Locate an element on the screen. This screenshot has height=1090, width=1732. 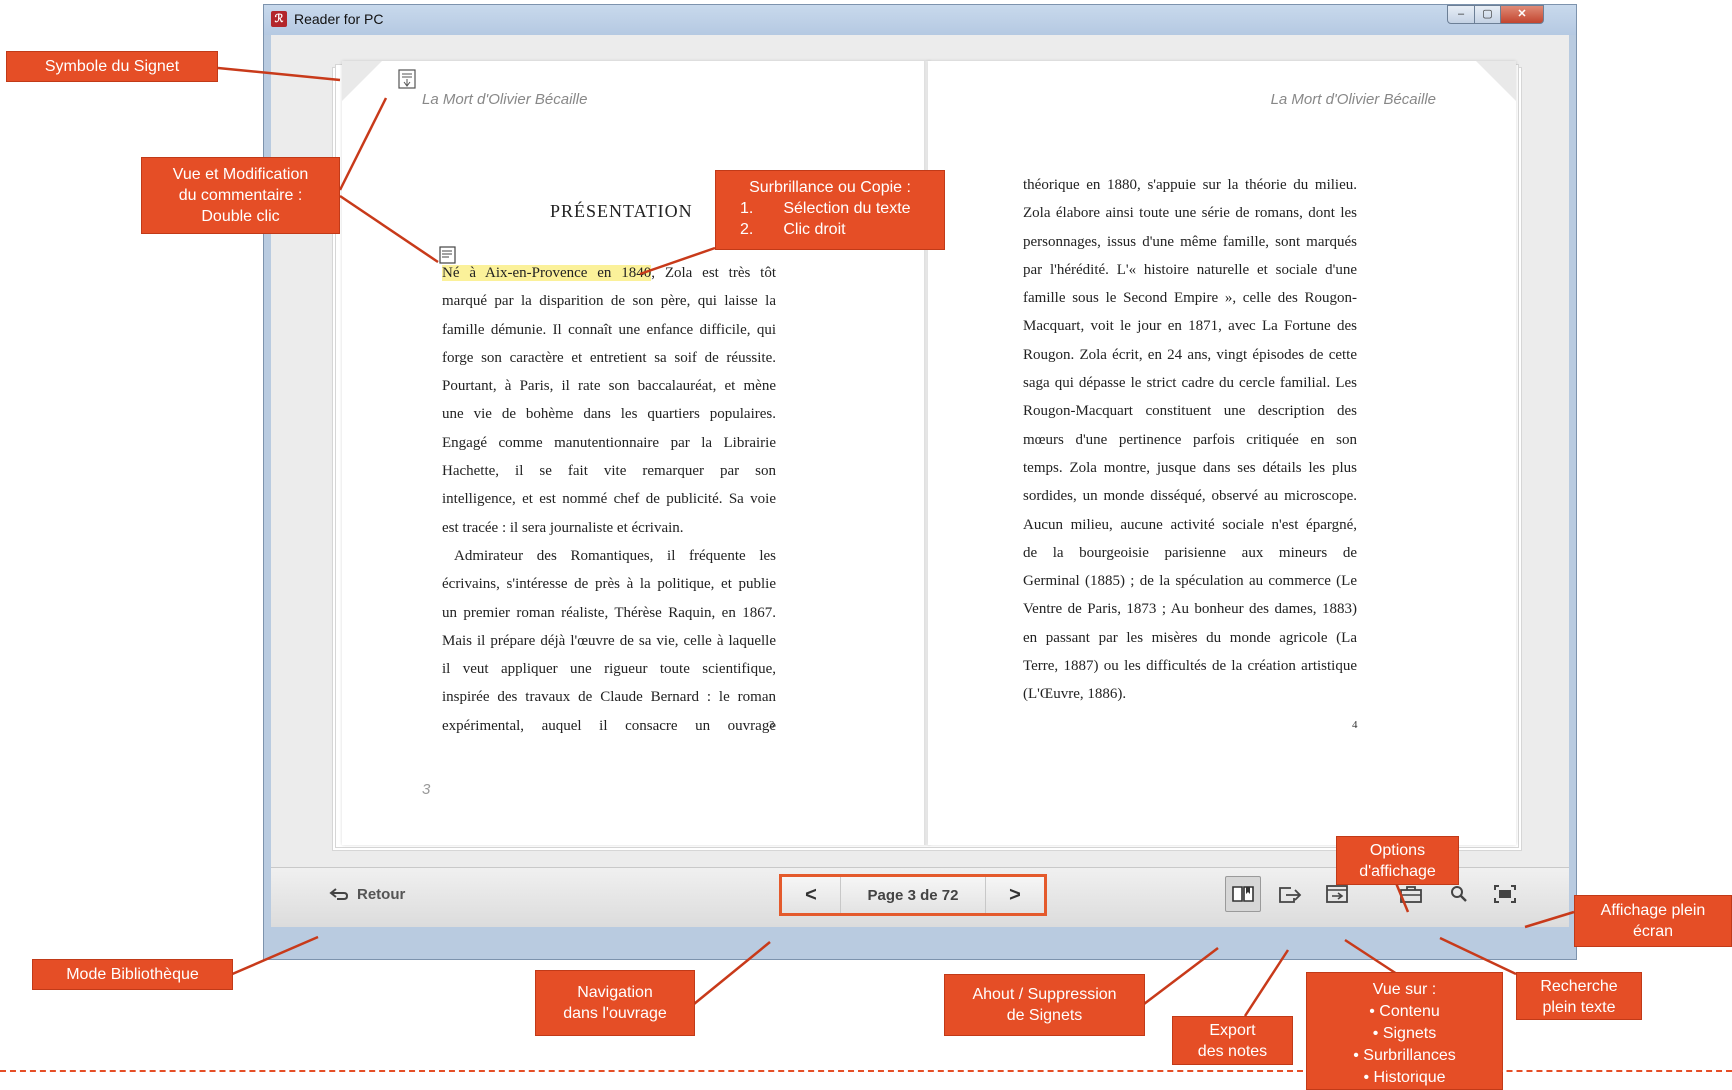
annotation-line: Ahout / Suppression is located at coordinates (1044, 994).